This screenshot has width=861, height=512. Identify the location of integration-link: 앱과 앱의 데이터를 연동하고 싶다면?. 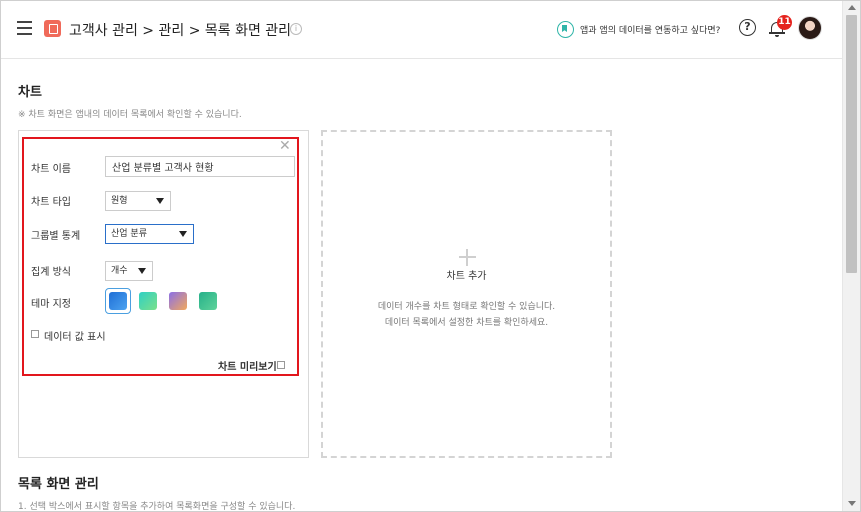
(638, 29).